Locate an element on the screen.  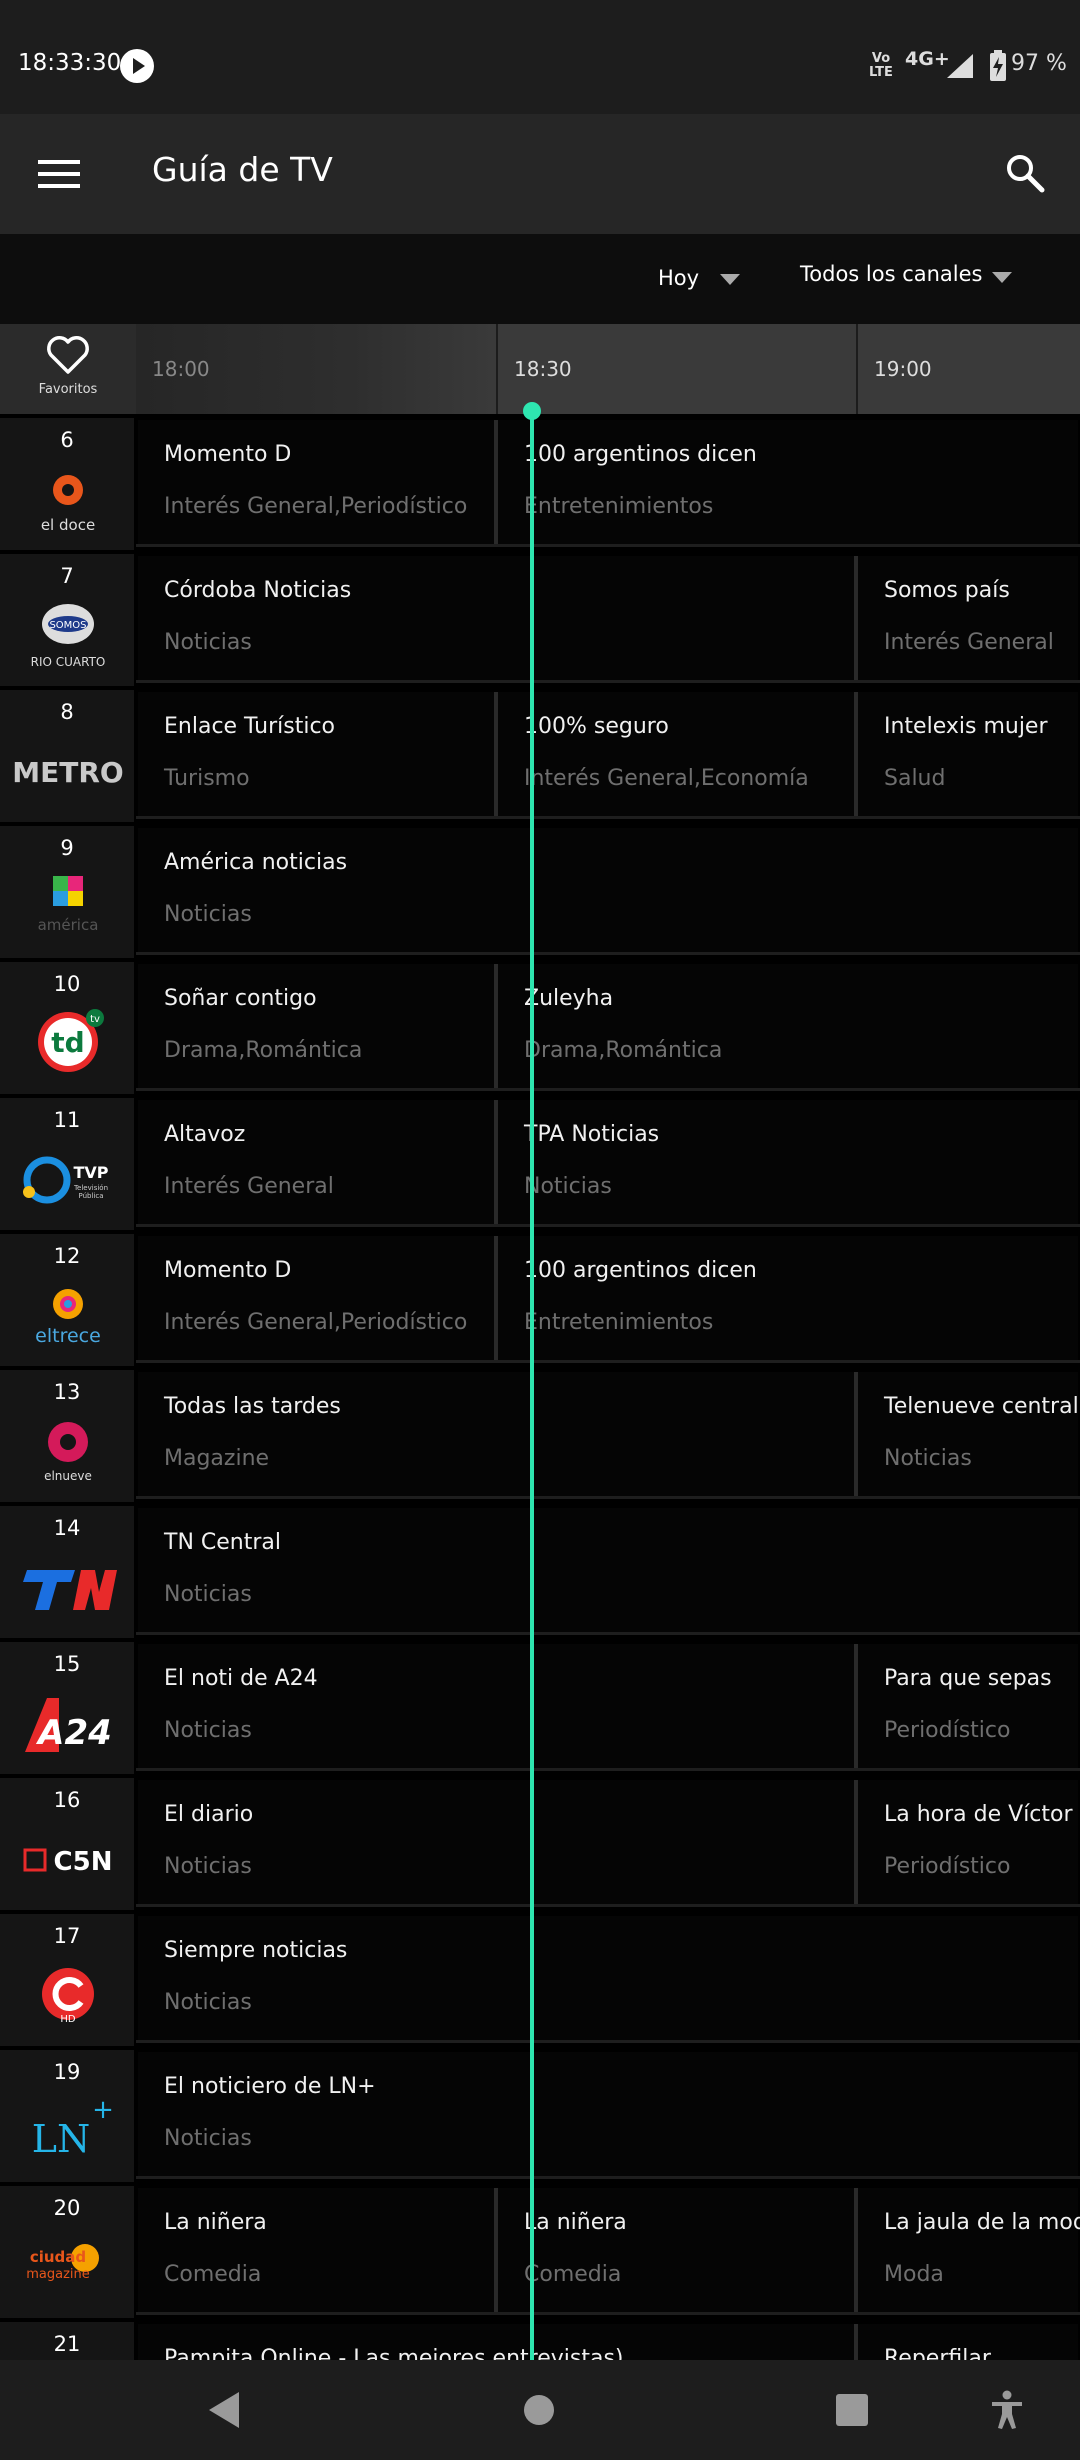
program-cell: Todas las tardes Magazine is located at coordinates (496, 1434).